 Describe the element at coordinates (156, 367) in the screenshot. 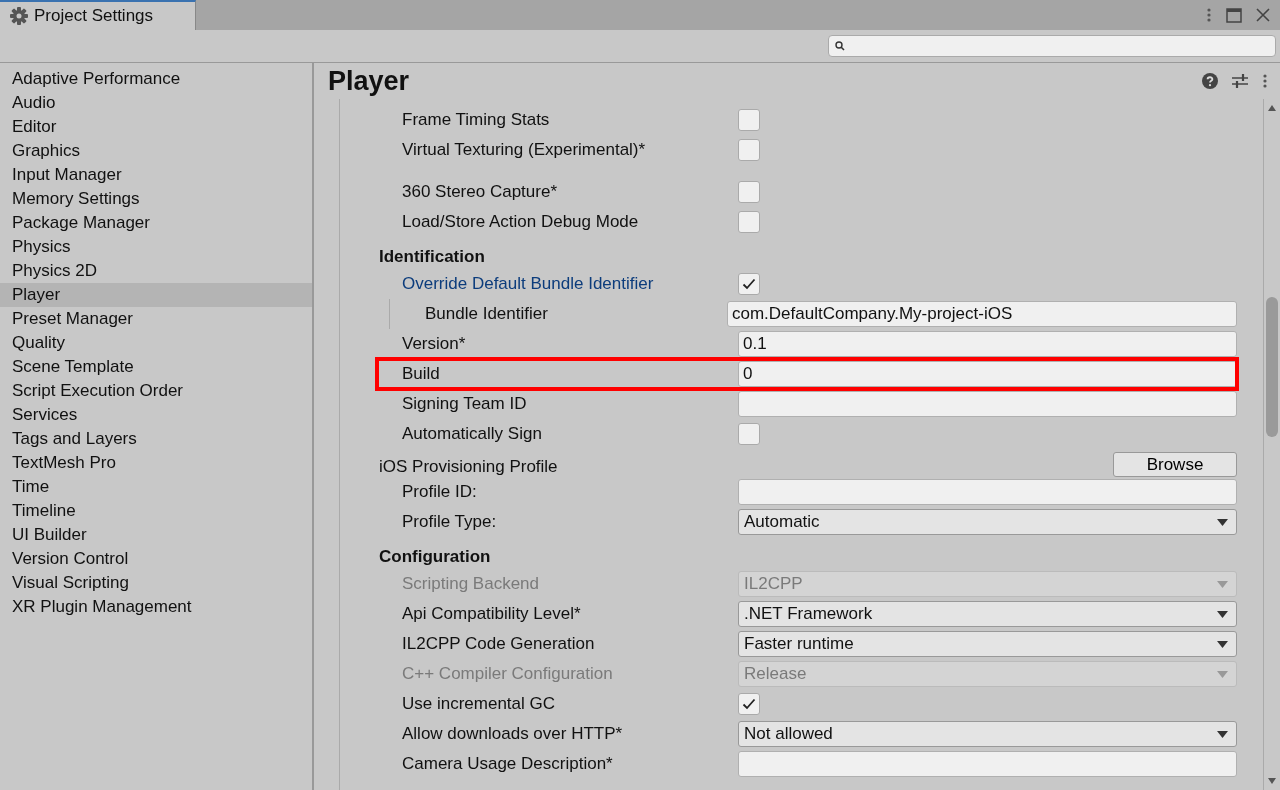

I see `sidebar-item: Scene Template` at that location.